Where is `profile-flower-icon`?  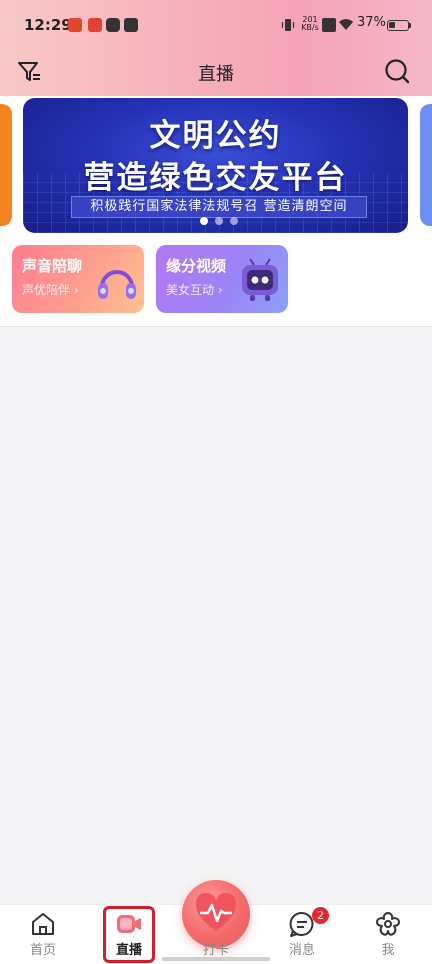 profile-flower-icon is located at coordinates (388, 924).